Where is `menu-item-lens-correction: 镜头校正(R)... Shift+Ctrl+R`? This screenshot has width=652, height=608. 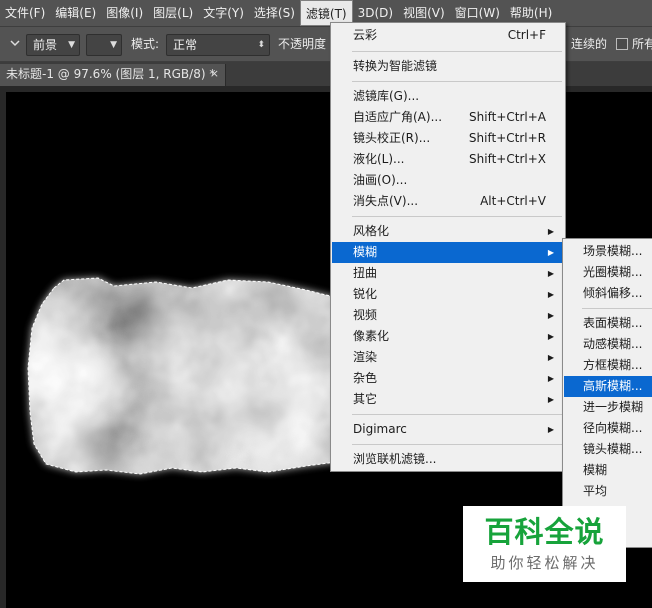
menu-item-lens-correction: 镜头校正(R)... Shift+Ctrl+R is located at coordinates (448, 138).